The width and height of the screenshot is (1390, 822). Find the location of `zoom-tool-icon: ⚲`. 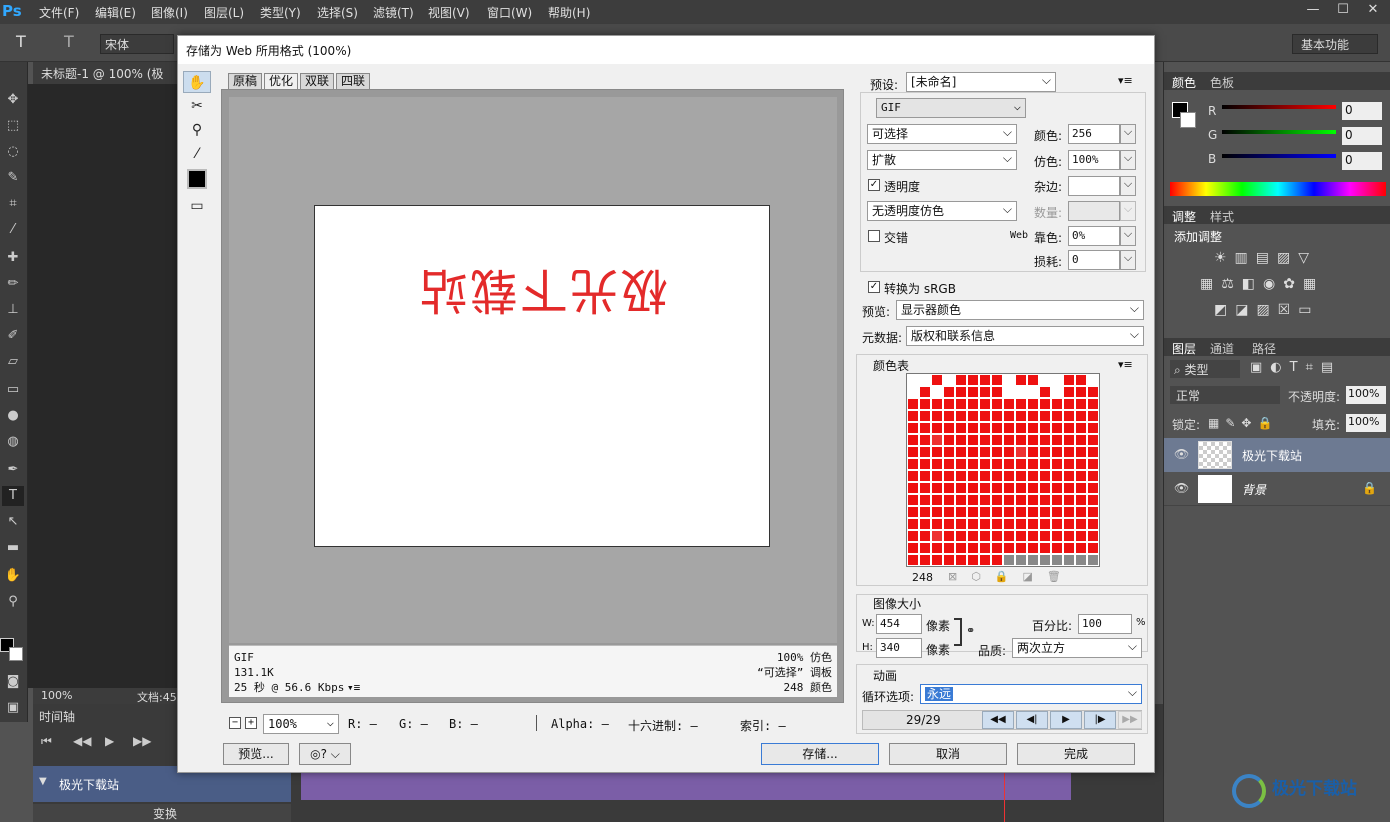

zoom-tool-icon: ⚲ is located at coordinates (13, 602).